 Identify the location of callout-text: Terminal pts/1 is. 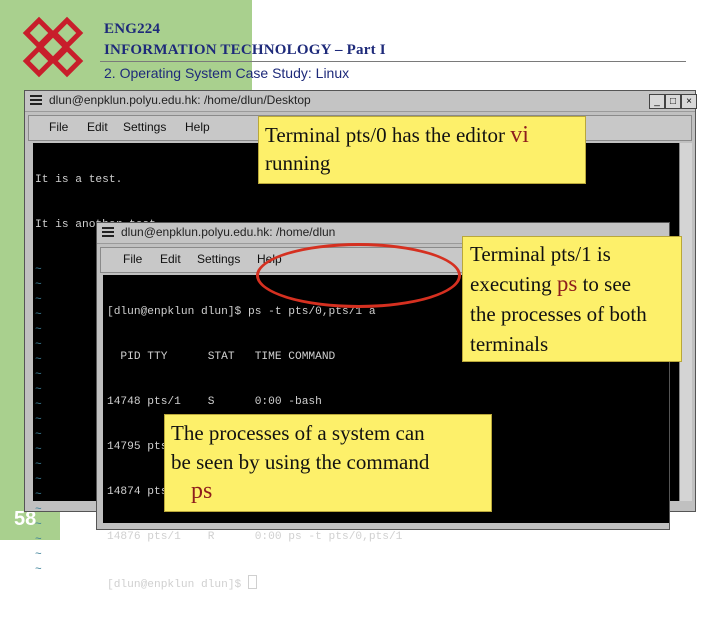
(540, 254).